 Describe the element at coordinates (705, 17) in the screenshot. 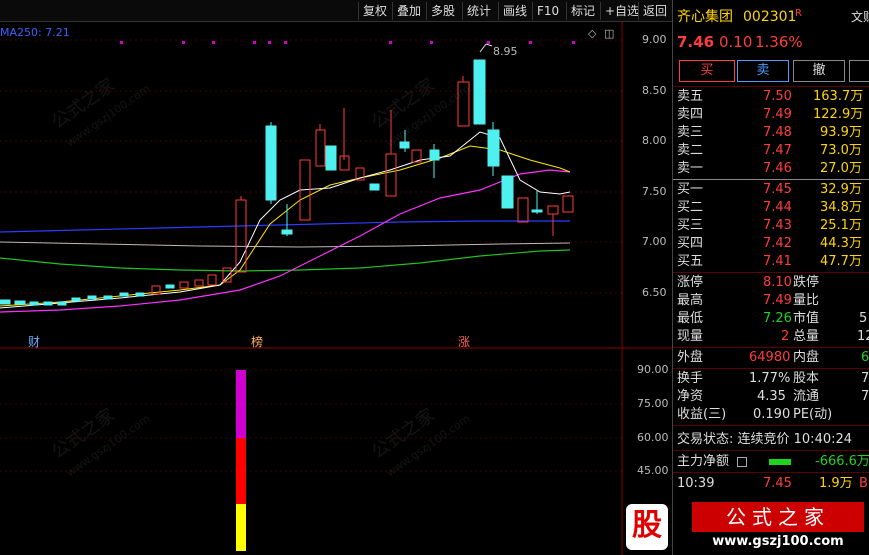

I see `stock-name: 齐心集团` at that location.